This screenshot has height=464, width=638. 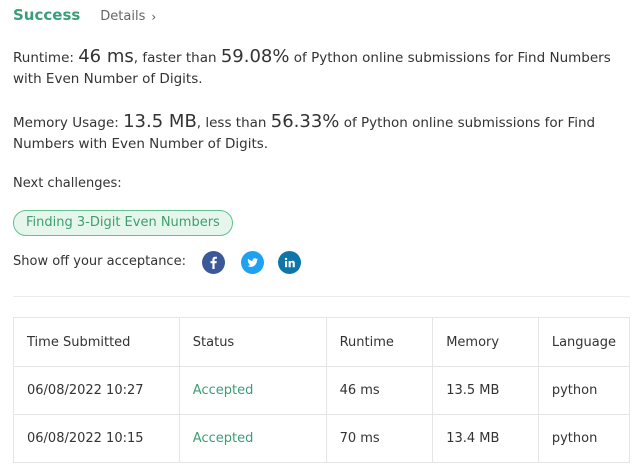 I want to click on cell-time-submitted: 06/08/2022 10:15, so click(x=96, y=438).